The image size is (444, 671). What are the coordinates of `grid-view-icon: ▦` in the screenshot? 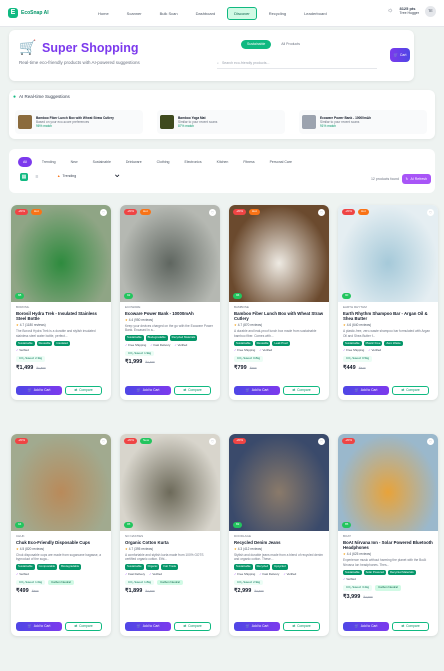 It's located at (24, 177).